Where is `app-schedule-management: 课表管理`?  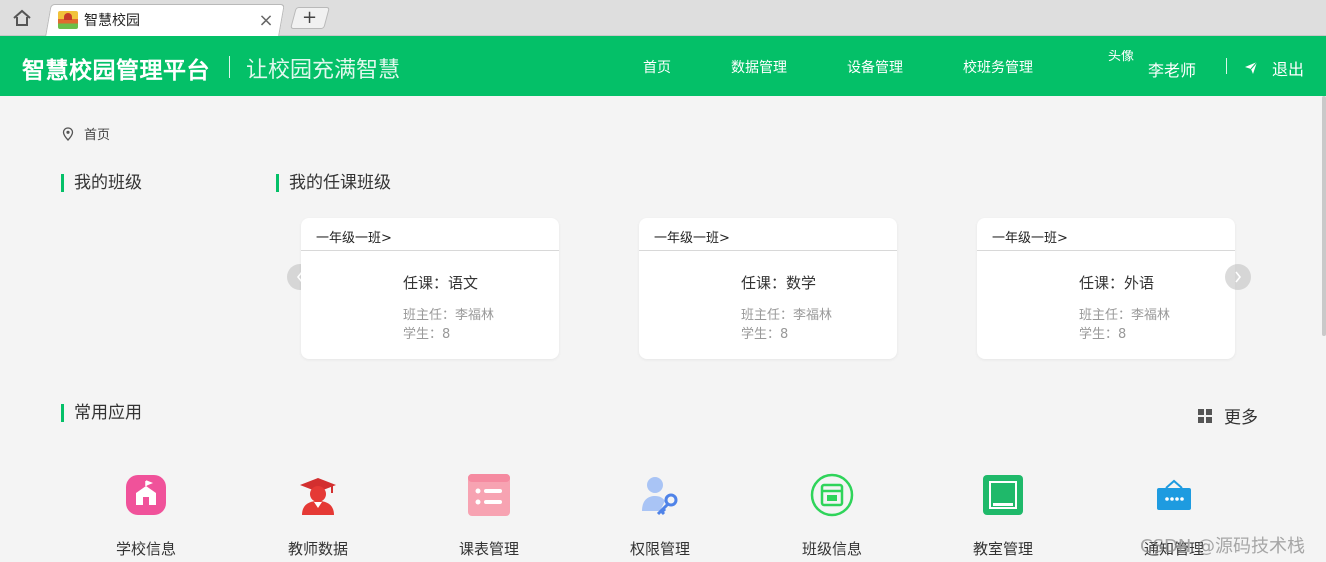
app-schedule-management: 课表管理 is located at coordinates (489, 517).